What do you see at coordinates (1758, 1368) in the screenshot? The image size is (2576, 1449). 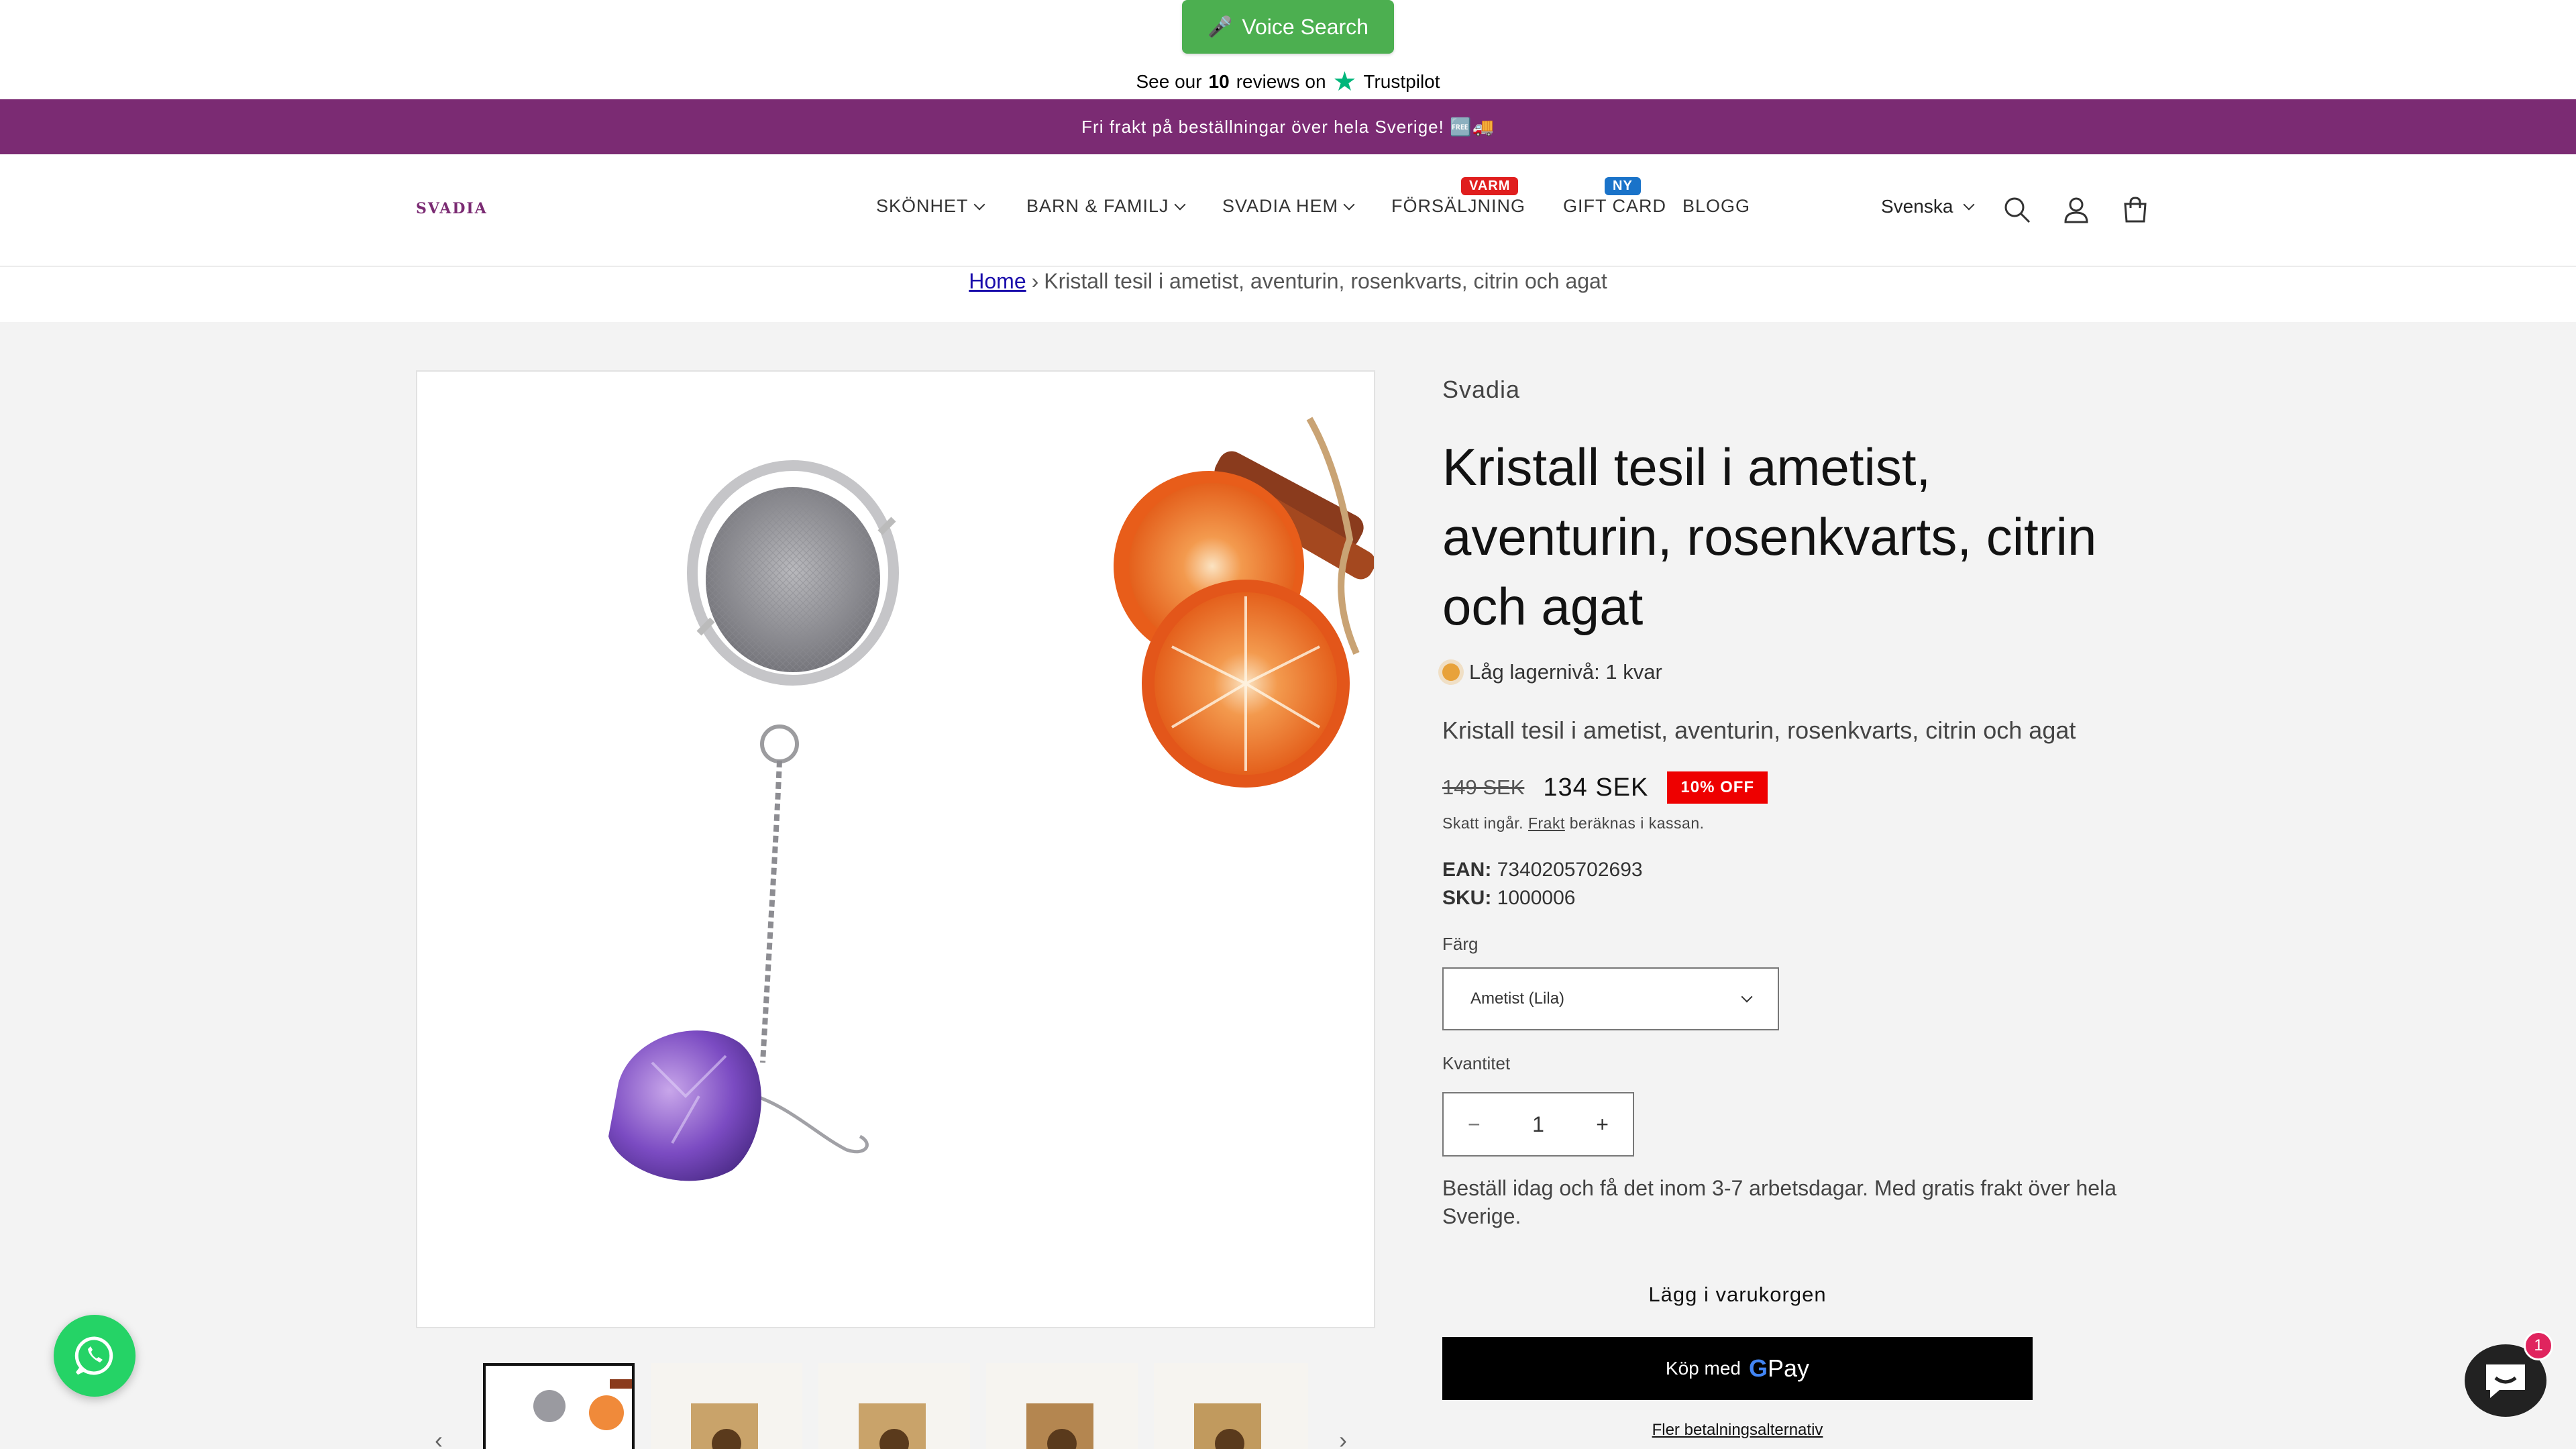 I see `google-g-icon: G` at bounding box center [1758, 1368].